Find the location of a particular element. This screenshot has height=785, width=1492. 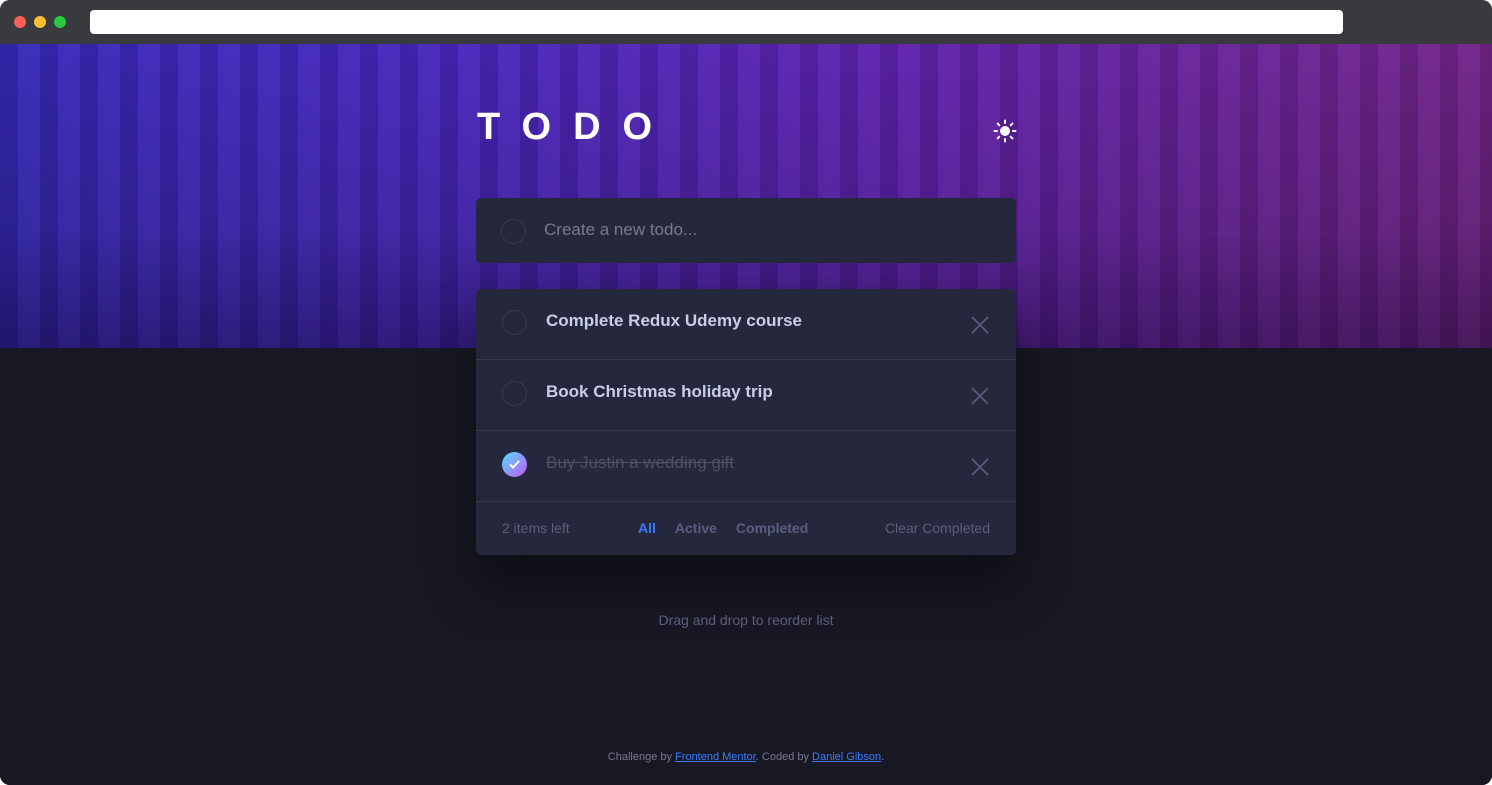

todo-item: Book Christmas holiday trip is located at coordinates (746, 395).